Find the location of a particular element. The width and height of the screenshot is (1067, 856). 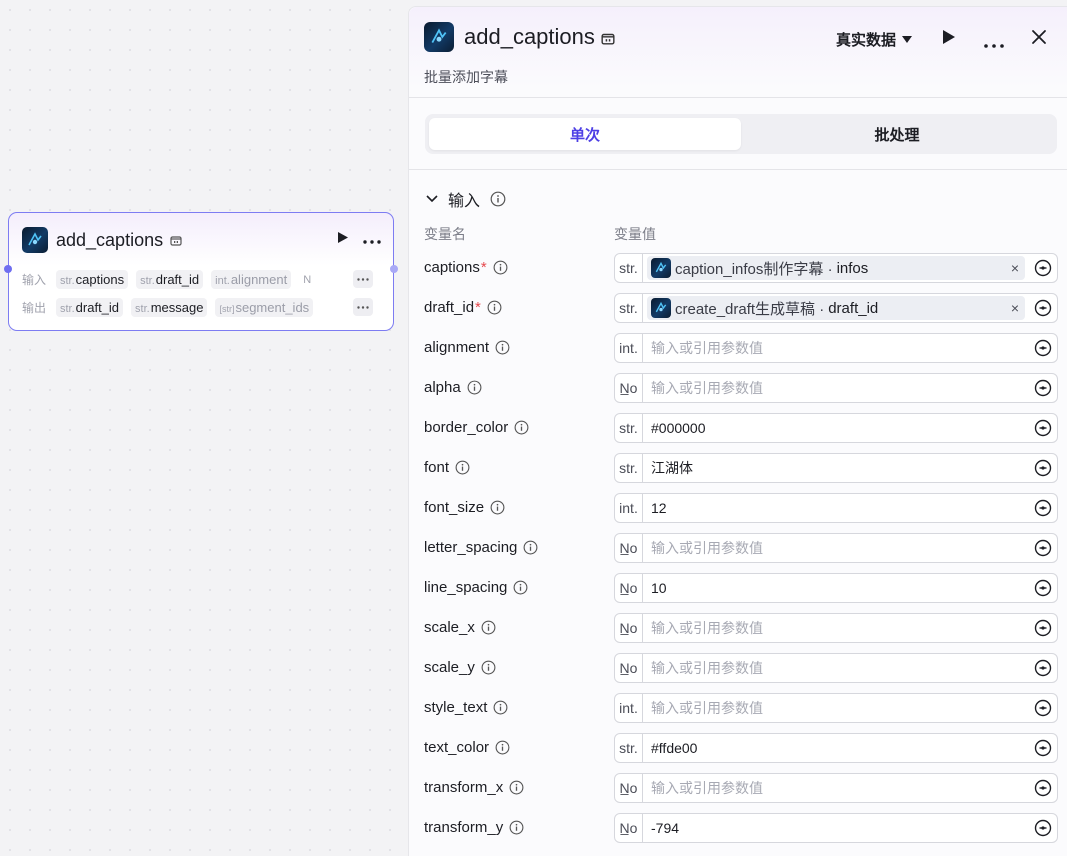

reference-chip: create_draft生成草稿 · draft_id × is located at coordinates (836, 308).